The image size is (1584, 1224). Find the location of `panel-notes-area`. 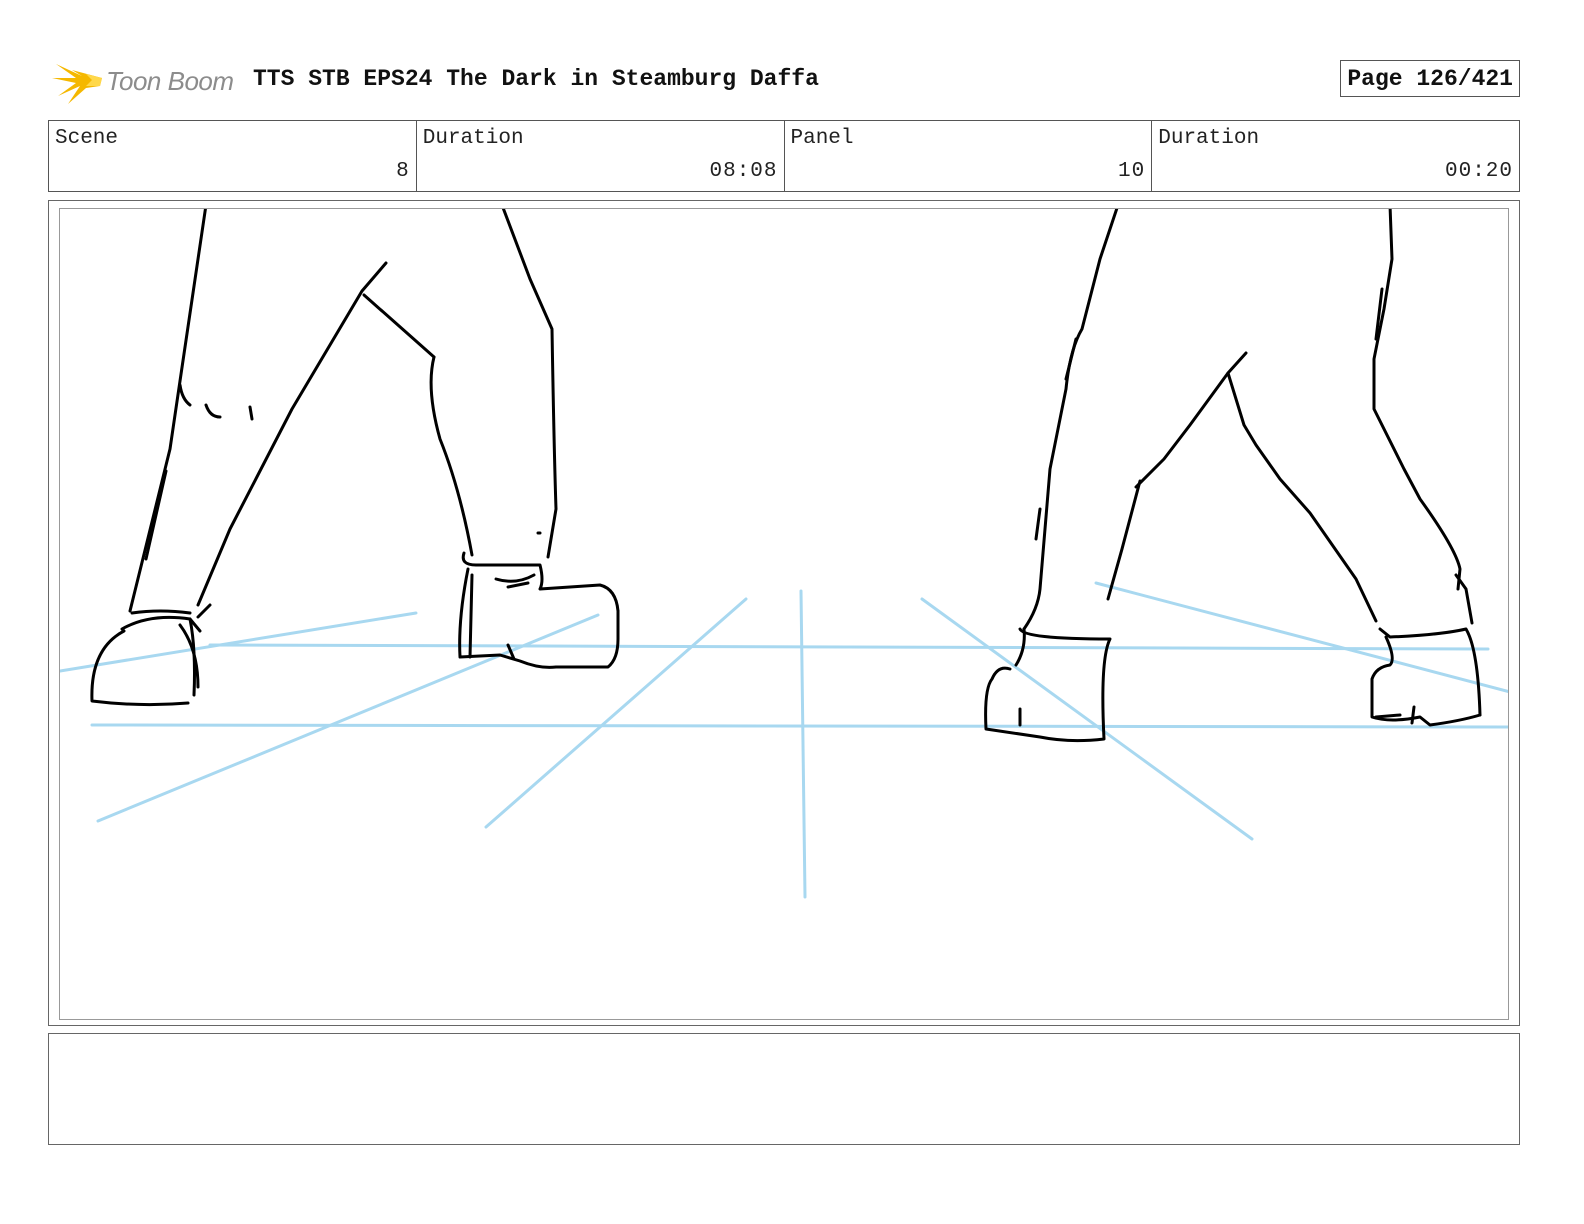

panel-notes-area is located at coordinates (784, 1089).